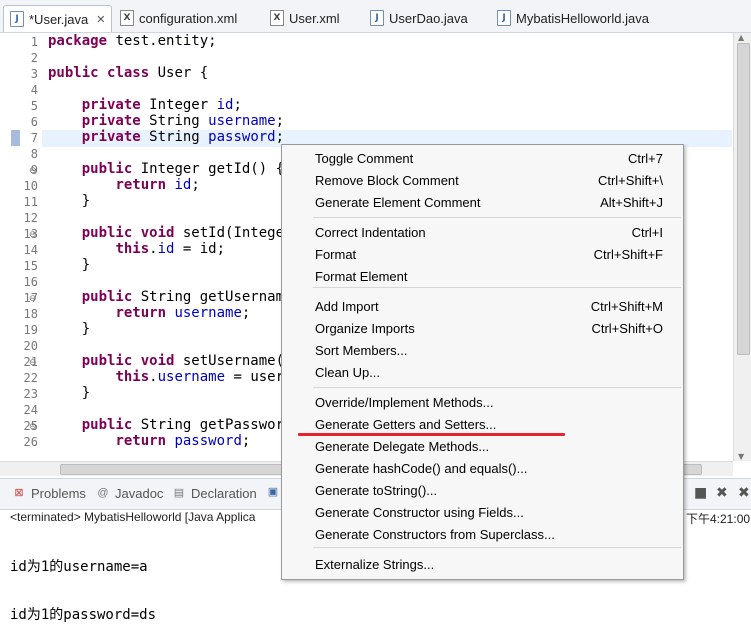 The height and width of the screenshot is (639, 751). I want to click on menu-item-label: Generate Element Comment, so click(398, 202).